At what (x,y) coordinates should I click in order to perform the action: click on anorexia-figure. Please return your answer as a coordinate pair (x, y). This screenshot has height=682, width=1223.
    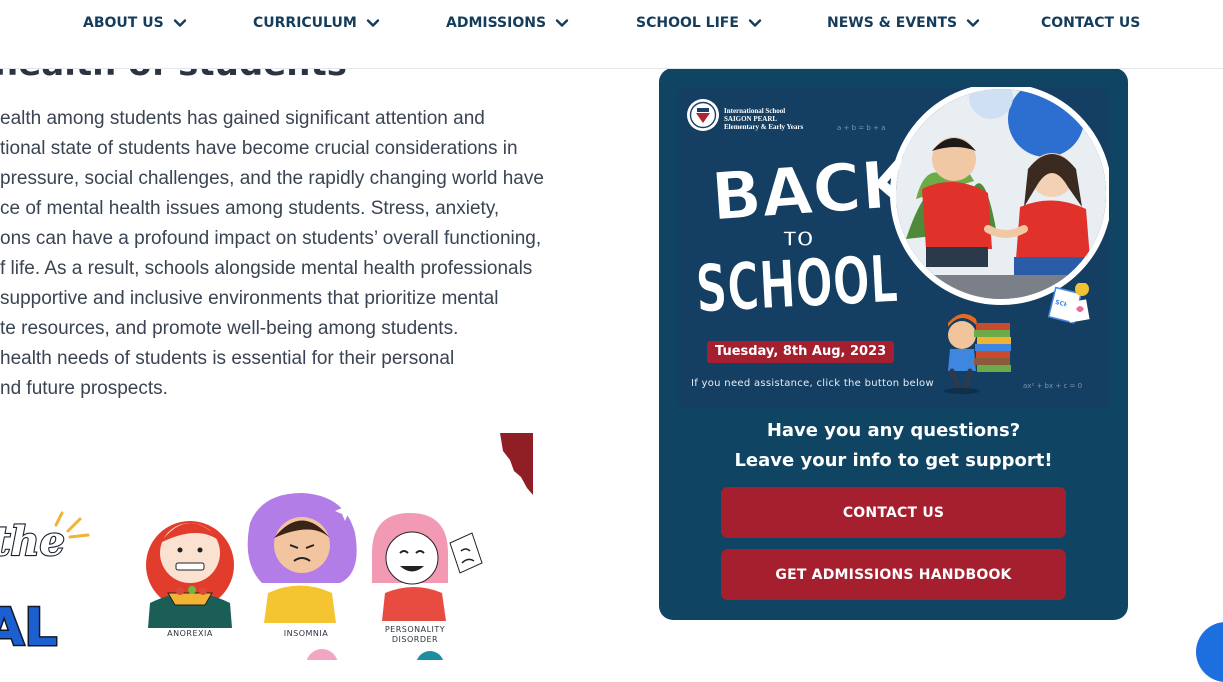
    Looking at the image, I should click on (190, 574).